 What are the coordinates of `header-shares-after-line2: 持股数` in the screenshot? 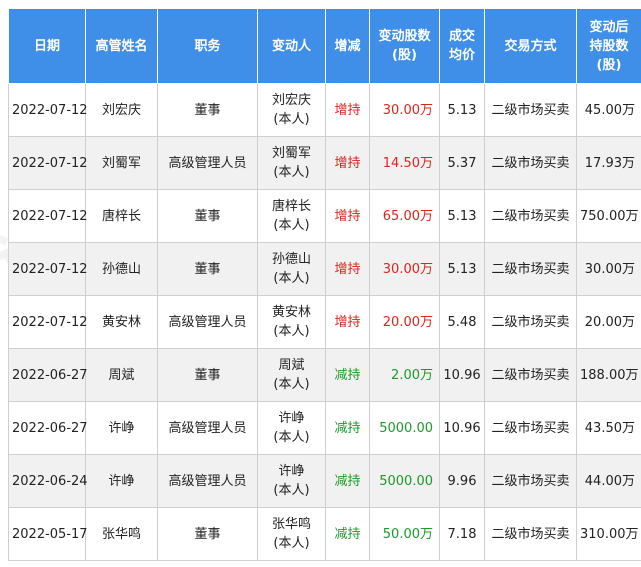 It's located at (609, 46).